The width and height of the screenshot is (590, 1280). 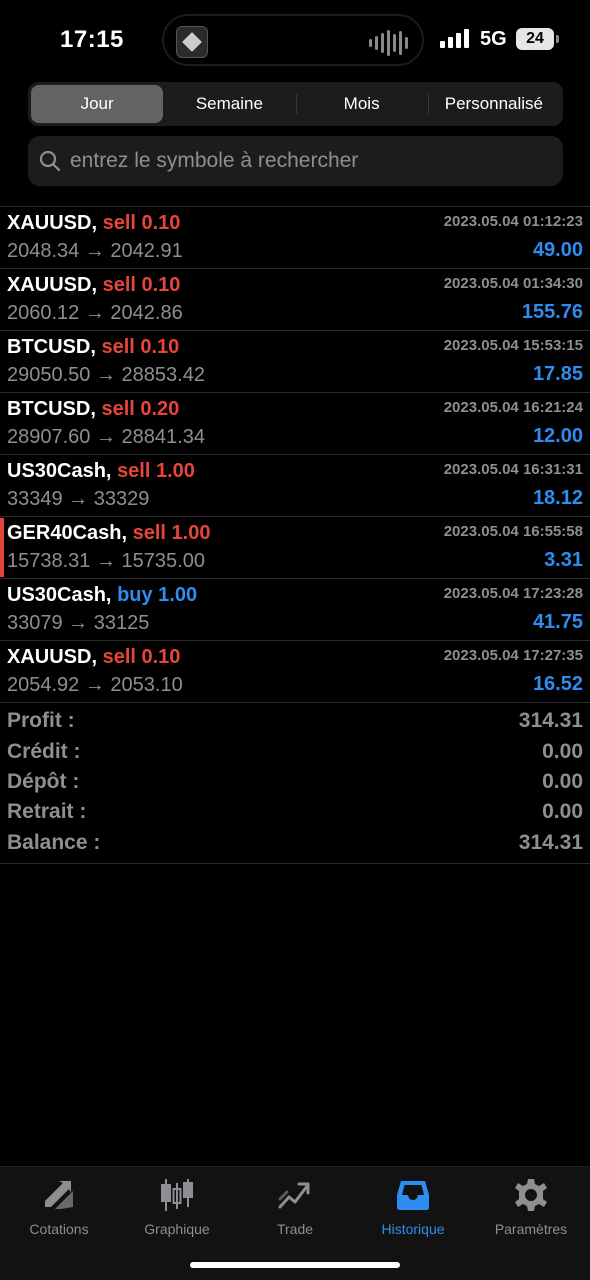 What do you see at coordinates (513, 407) in the screenshot?
I see `trade-date: 2023.05.04 16:21:24` at bounding box center [513, 407].